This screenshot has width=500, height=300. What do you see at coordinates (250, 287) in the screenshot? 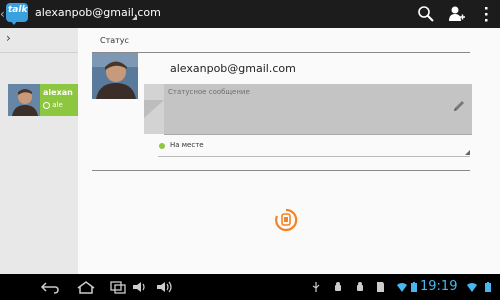
I see `system-bar: 19:19` at bounding box center [250, 287].